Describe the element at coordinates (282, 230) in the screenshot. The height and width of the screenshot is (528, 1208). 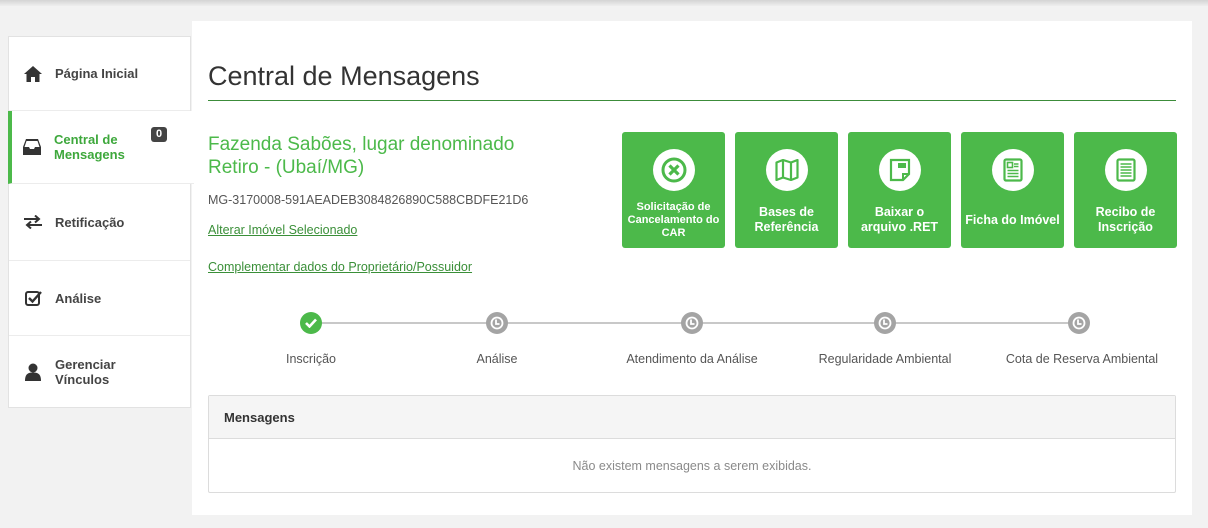
I see `change-property-link: Alterar Imóvel Selecionado` at that location.